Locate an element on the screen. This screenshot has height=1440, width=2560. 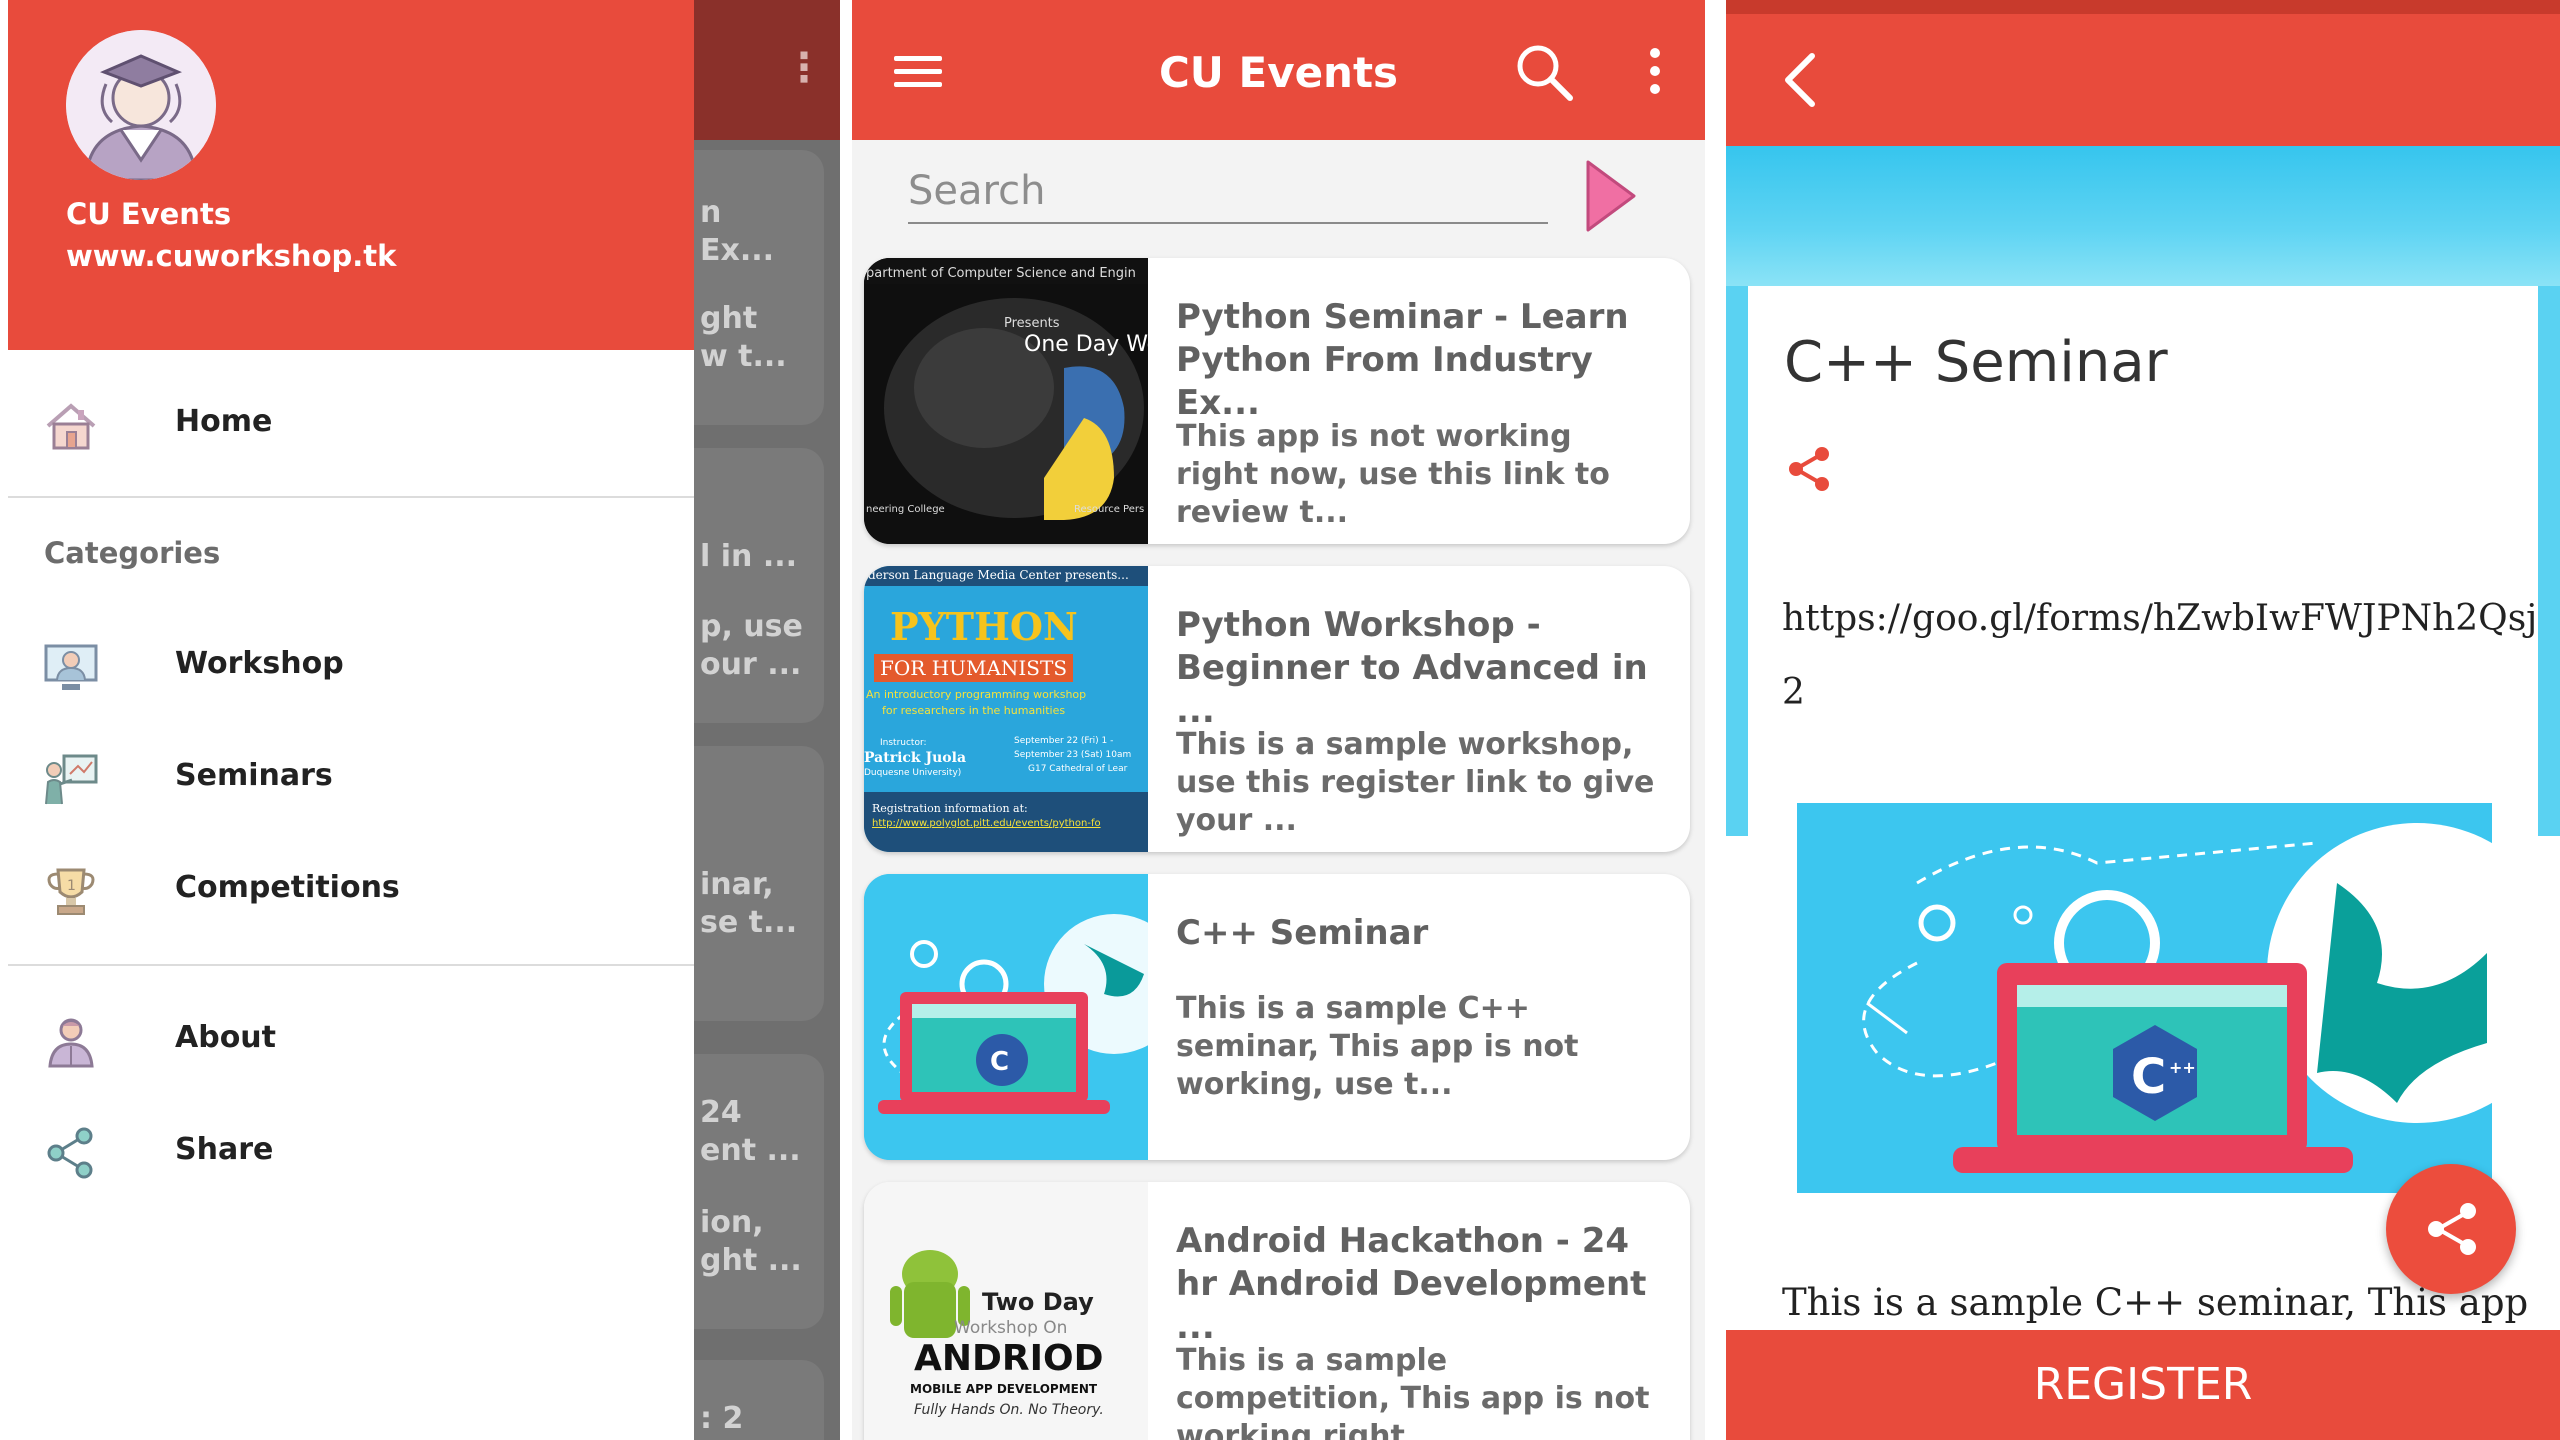
student-avatar-icon is located at coordinates (141, 105).